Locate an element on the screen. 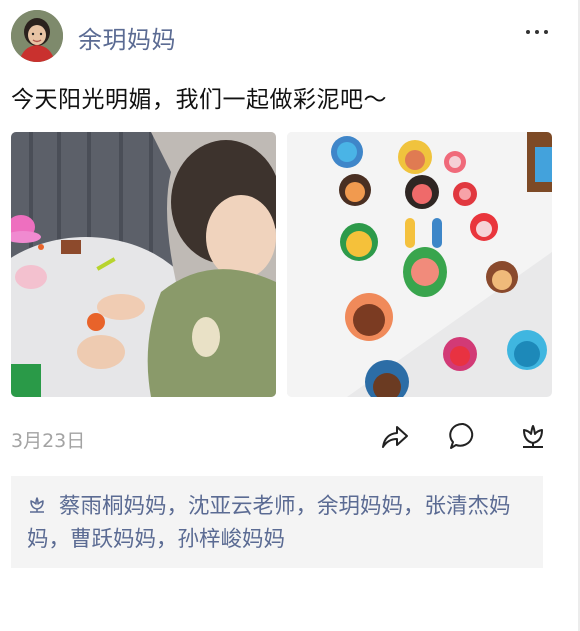 The image size is (580, 631). more-options-button is located at coordinates (537, 32).